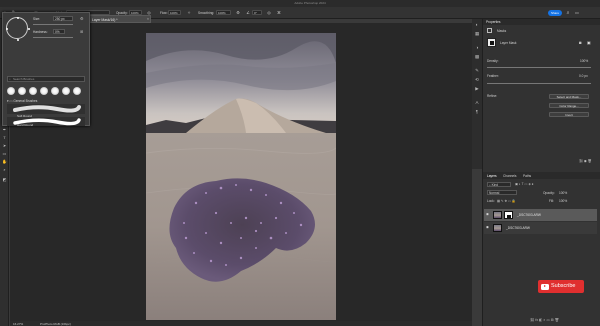 The width and height of the screenshot is (600, 326). Describe the element at coordinates (18, 324) in the screenshot. I see `zoom-level: 16.27%` at that location.